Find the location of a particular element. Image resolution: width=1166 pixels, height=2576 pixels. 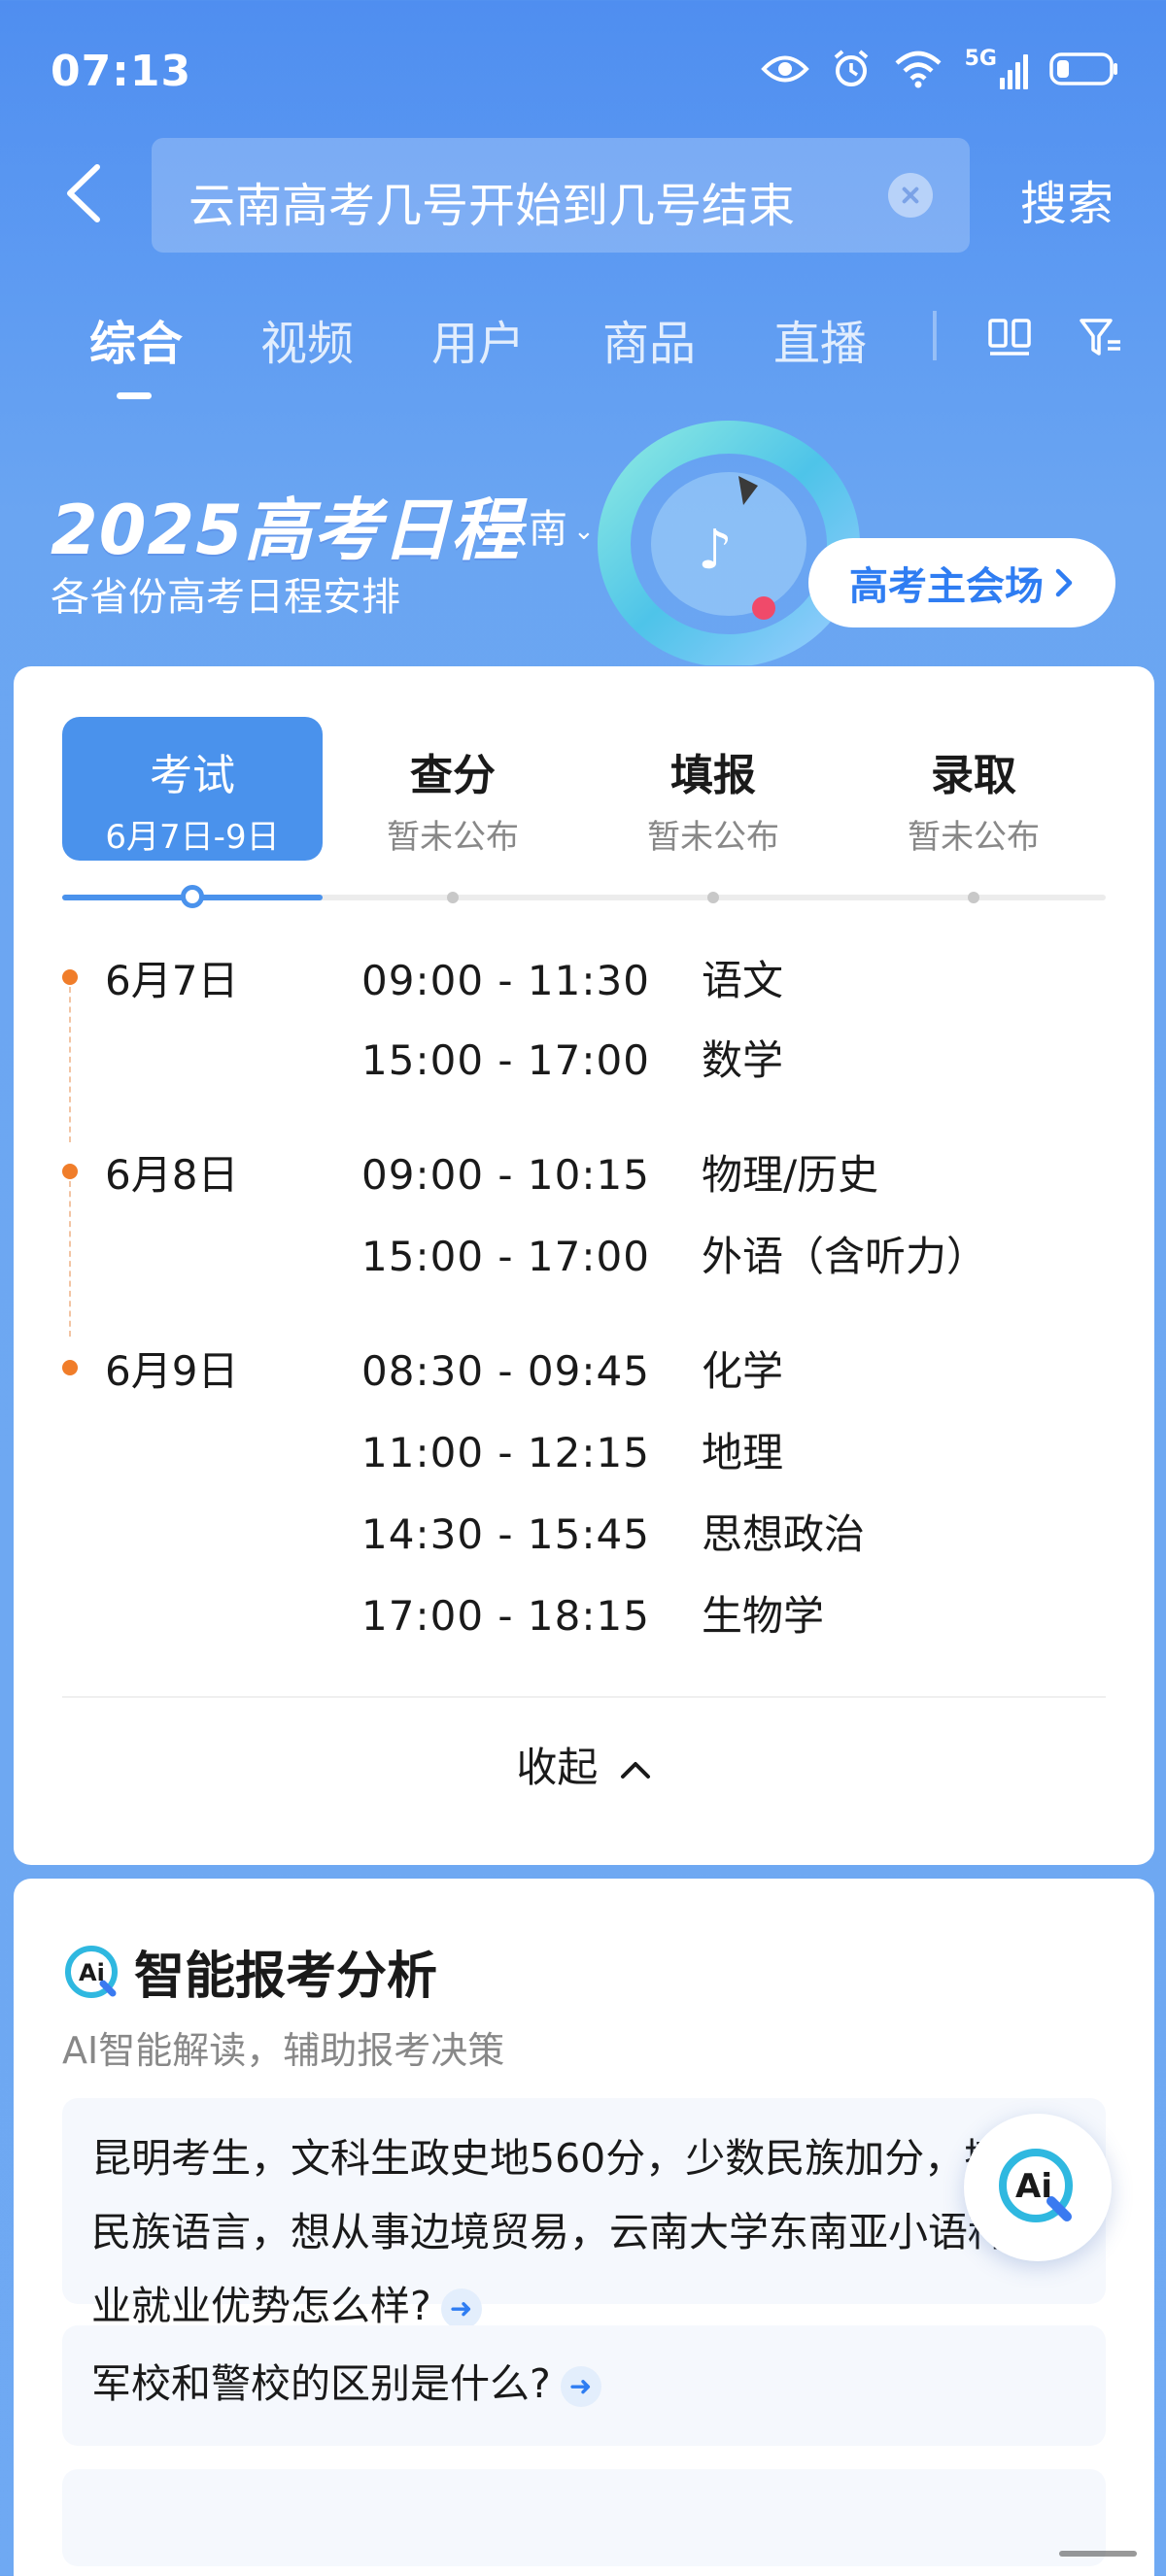

stage-tab-exam: 考试 6月7日-9日 is located at coordinates (192, 789).